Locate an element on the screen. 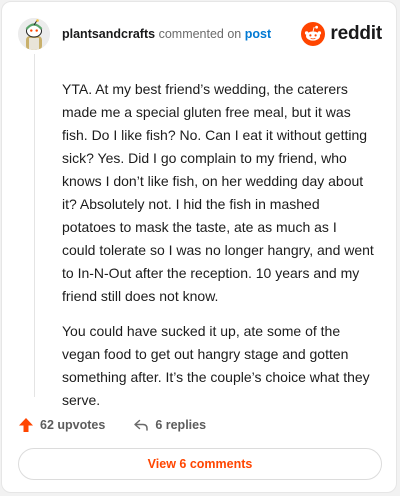 This screenshot has width=400, height=496. action-text: commented on is located at coordinates (200, 34).